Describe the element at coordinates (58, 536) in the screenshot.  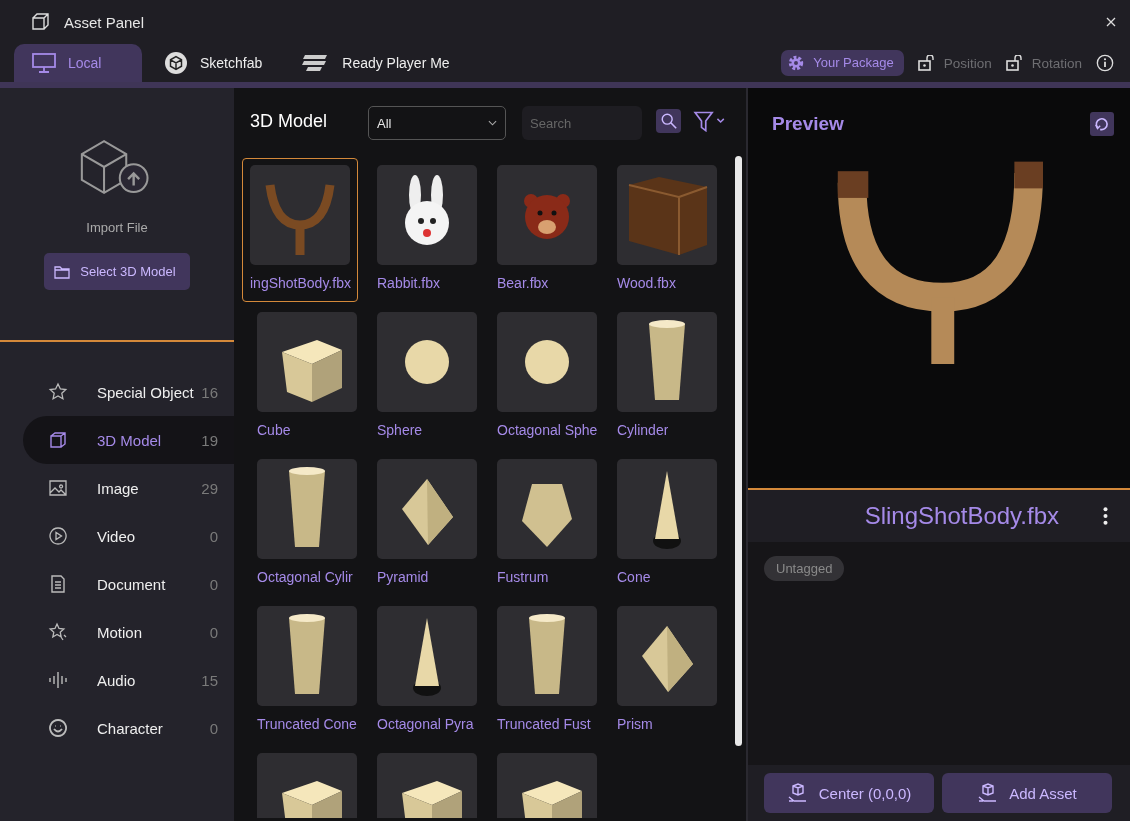
I see `video-icon` at that location.